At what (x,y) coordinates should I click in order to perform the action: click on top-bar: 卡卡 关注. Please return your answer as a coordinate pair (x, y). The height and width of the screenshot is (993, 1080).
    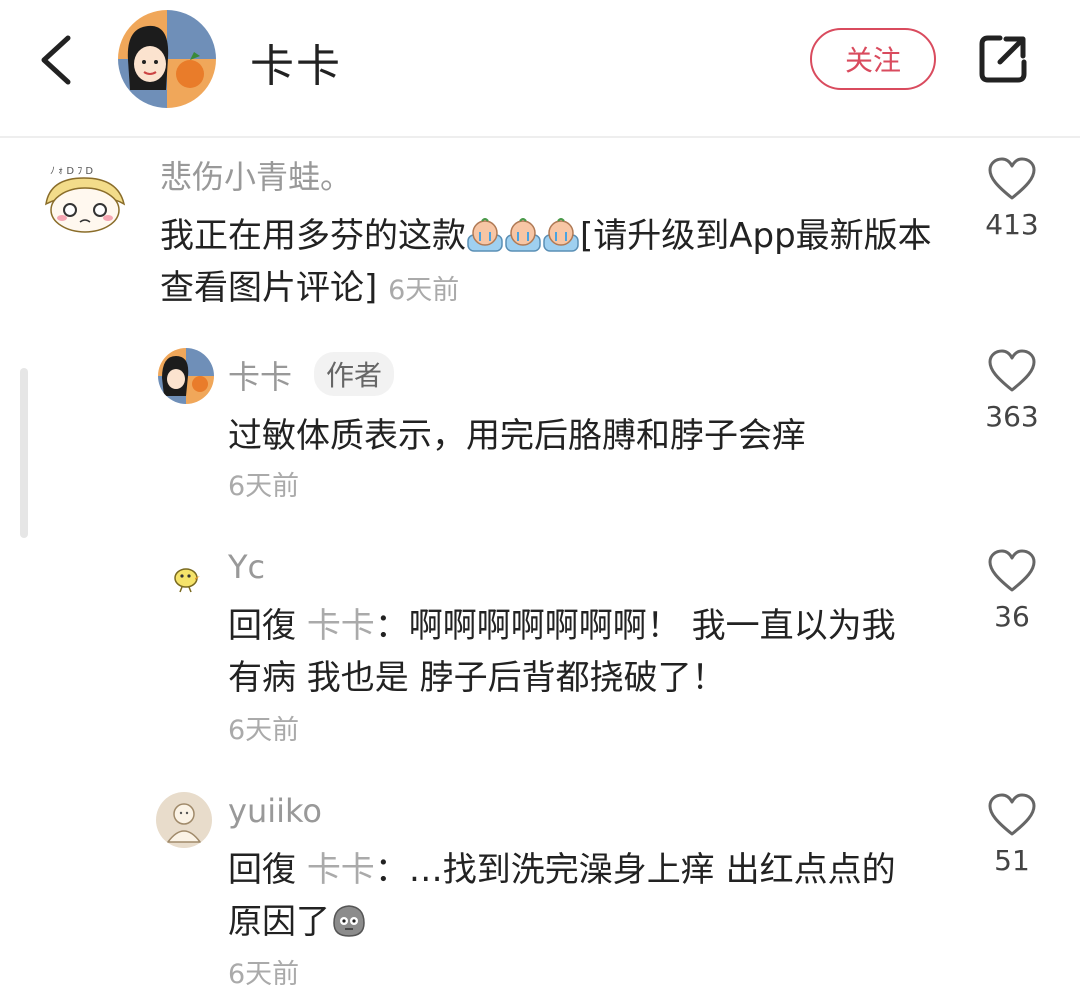
    Looking at the image, I should click on (540, 69).